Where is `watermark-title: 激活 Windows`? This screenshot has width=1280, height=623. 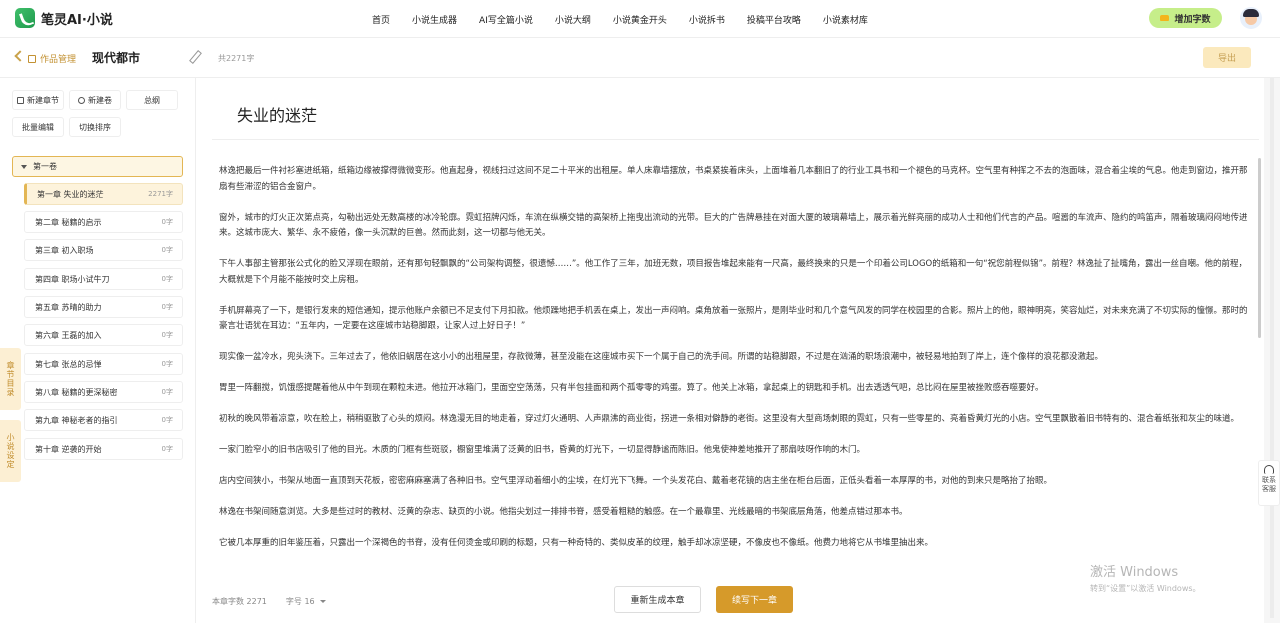 watermark-title: 激活 Windows is located at coordinates (1134, 572).